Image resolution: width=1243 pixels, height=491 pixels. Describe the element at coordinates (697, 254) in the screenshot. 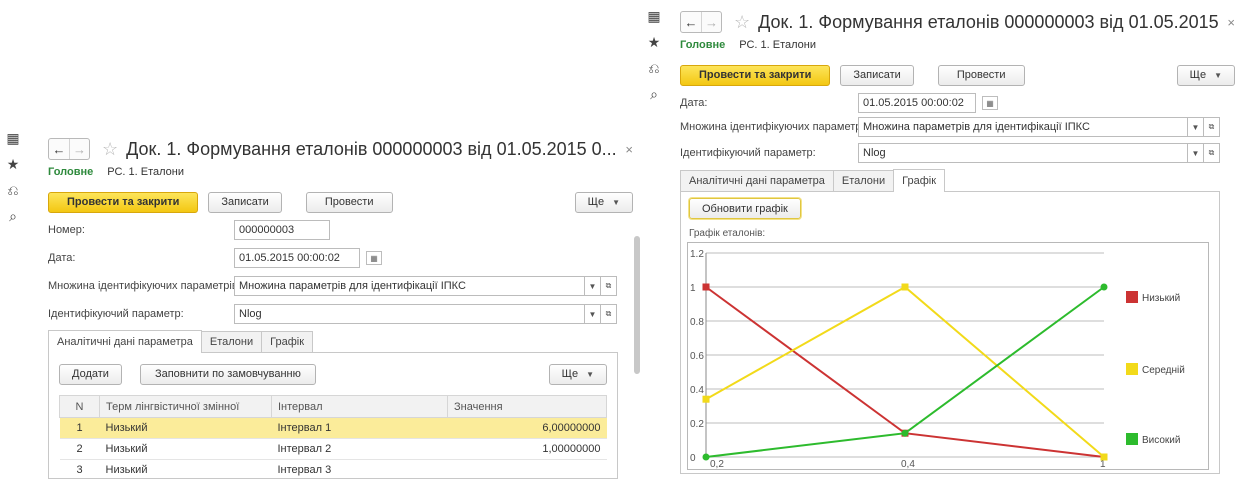

I see `y-tick-label: 1.2` at that location.